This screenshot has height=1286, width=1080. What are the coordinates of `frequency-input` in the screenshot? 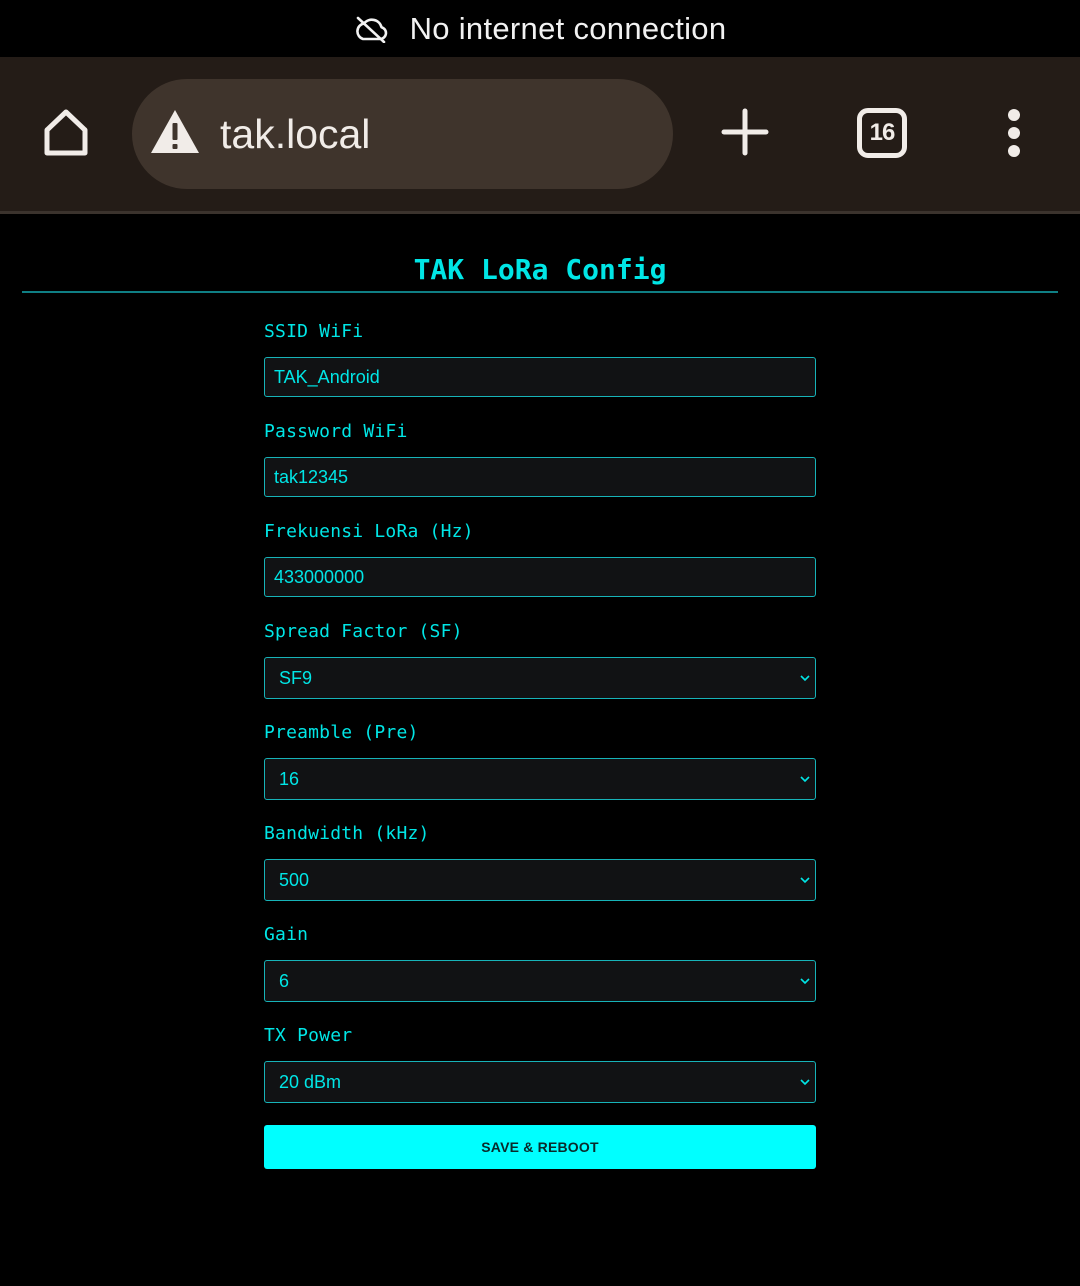 It's located at (540, 577).